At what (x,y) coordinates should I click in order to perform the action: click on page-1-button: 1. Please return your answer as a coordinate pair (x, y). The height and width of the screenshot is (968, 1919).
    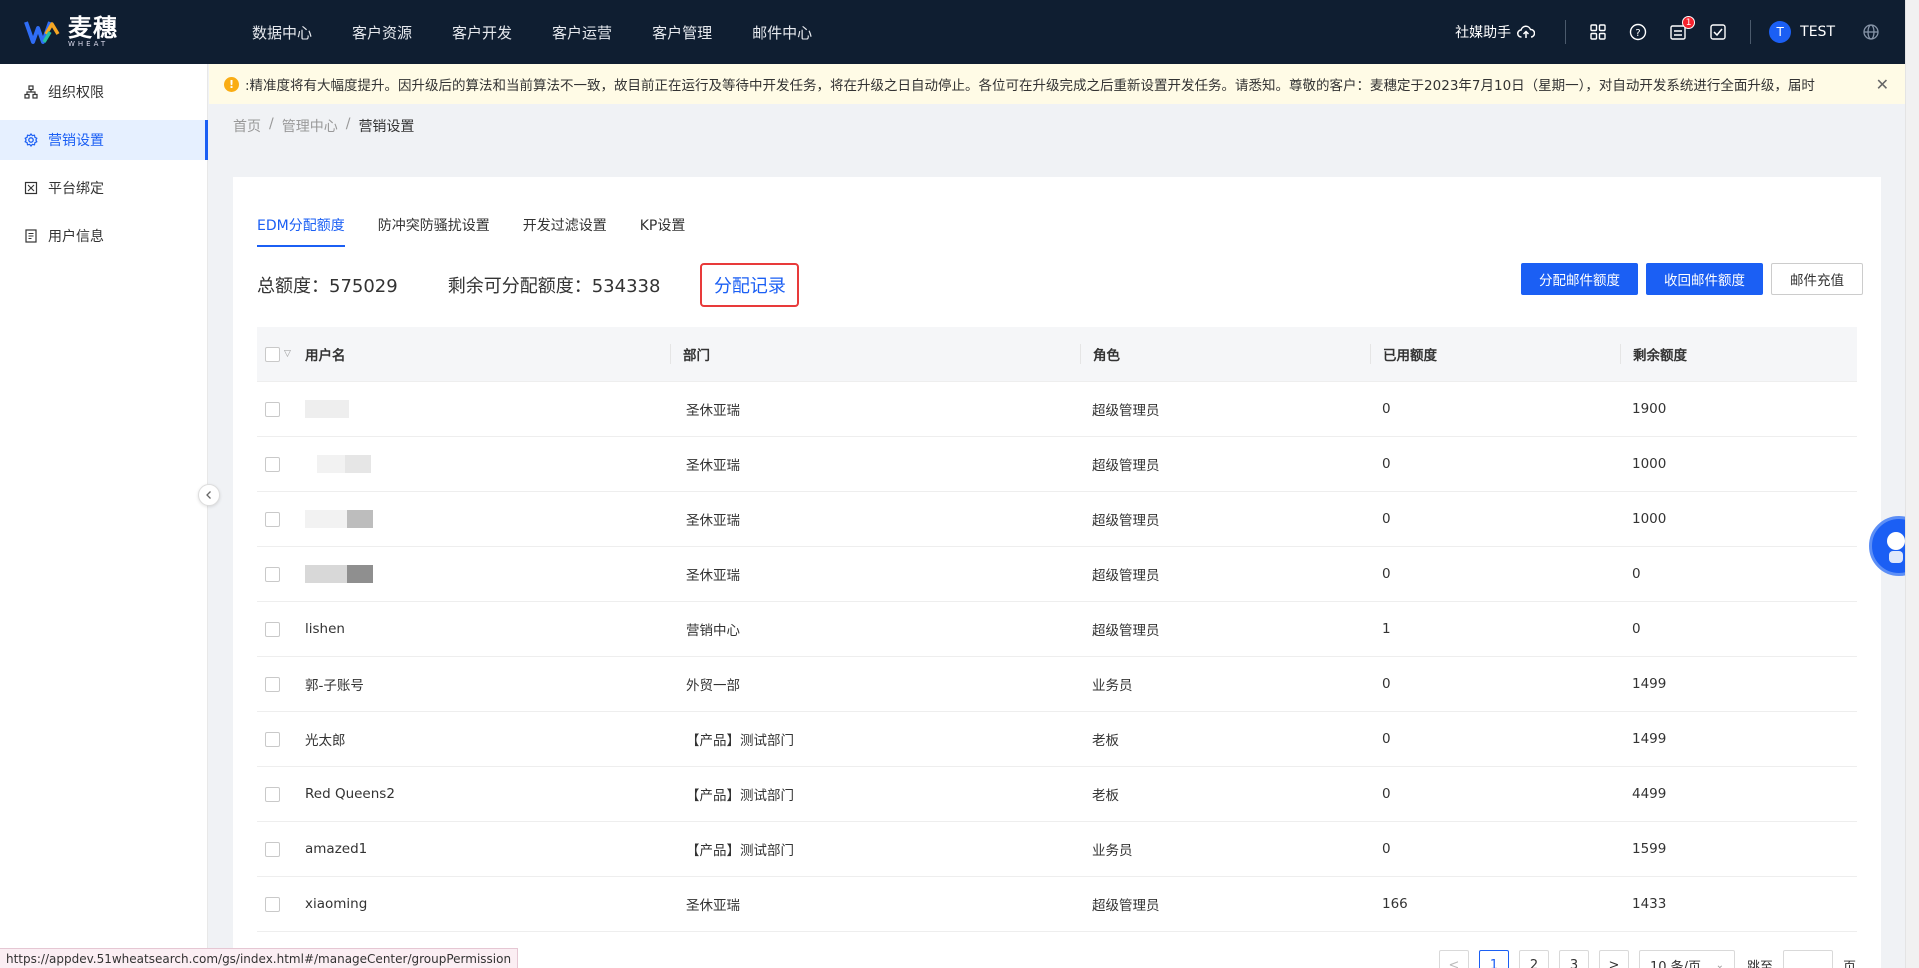
    Looking at the image, I should click on (1494, 959).